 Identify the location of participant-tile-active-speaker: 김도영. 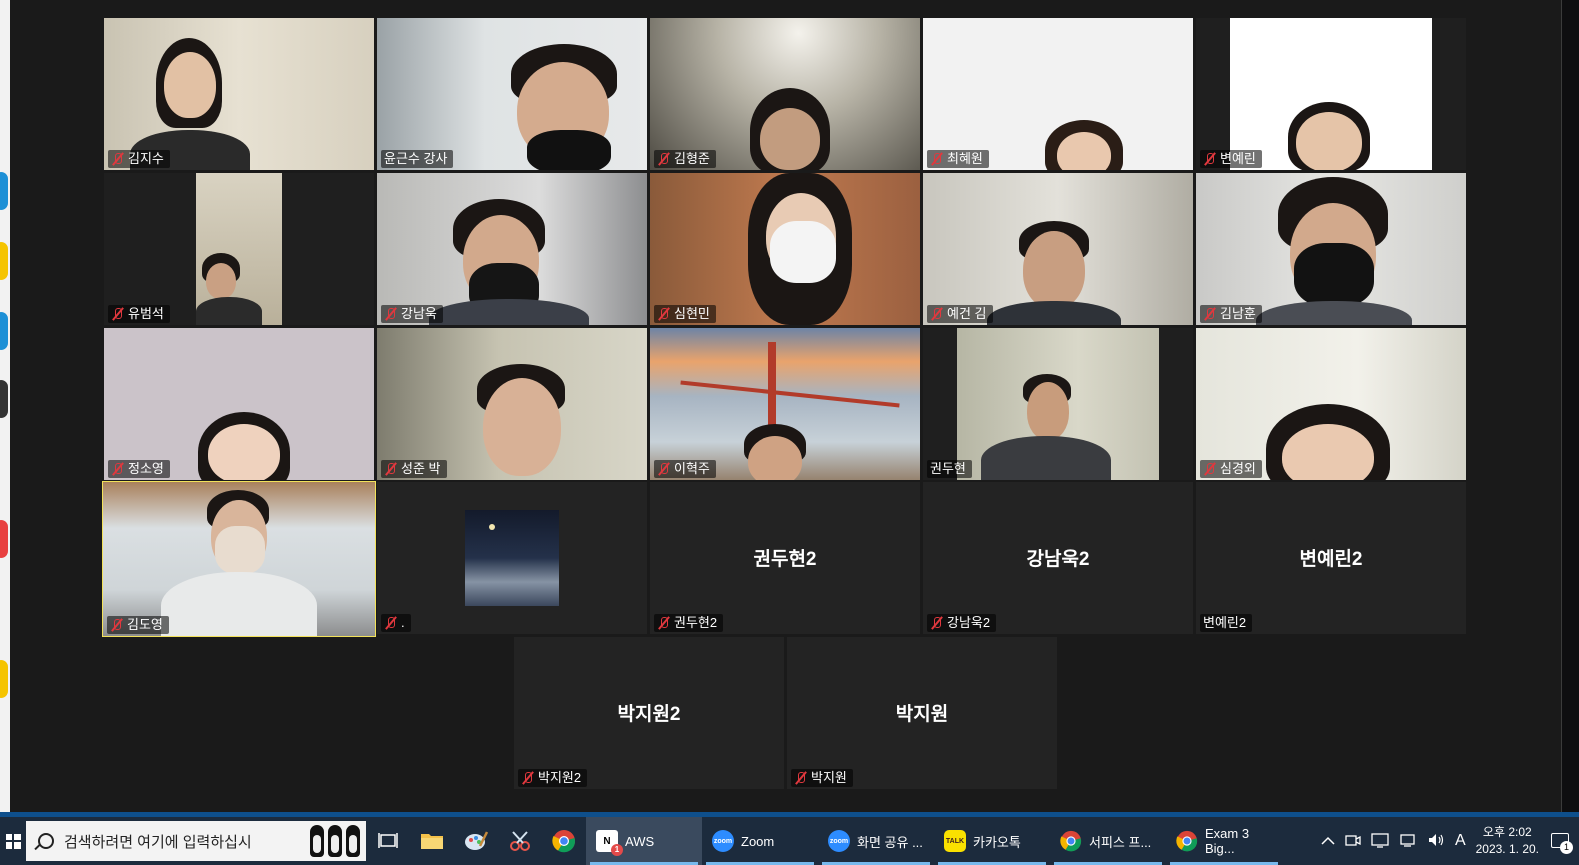
(239, 559).